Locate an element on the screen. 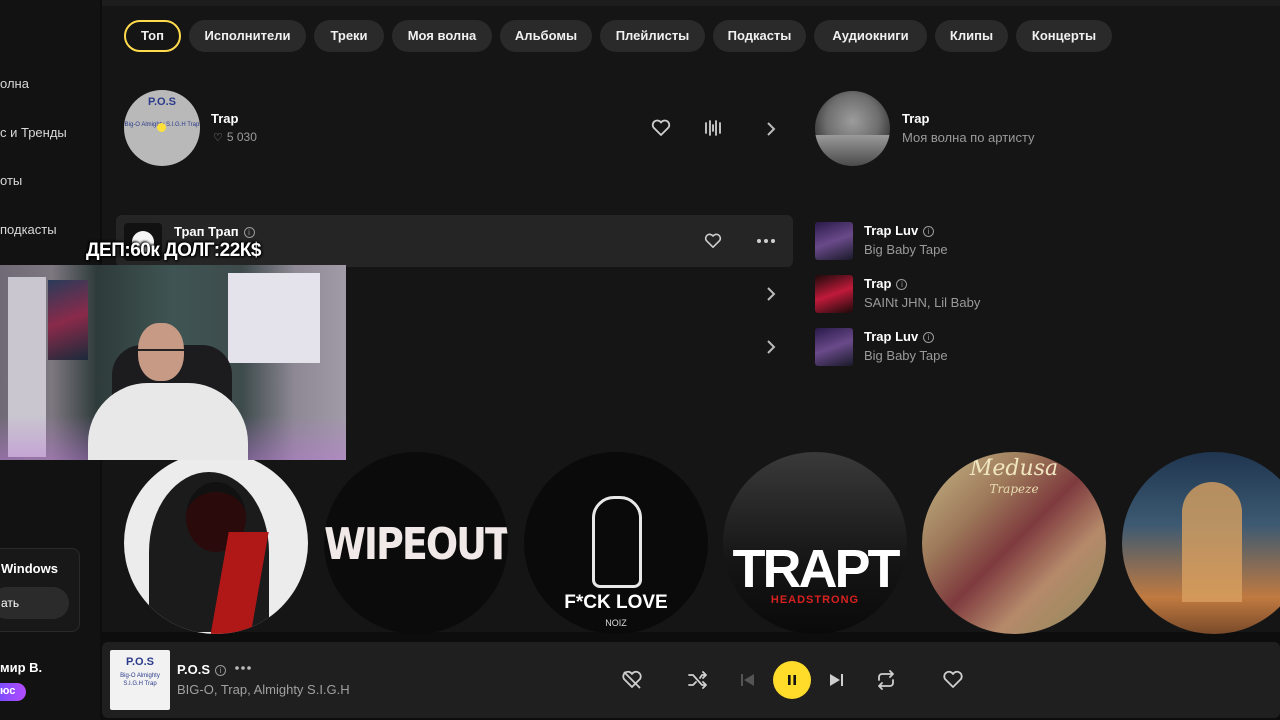 The image size is (1280, 720). track-like-button is located at coordinates (713, 241).